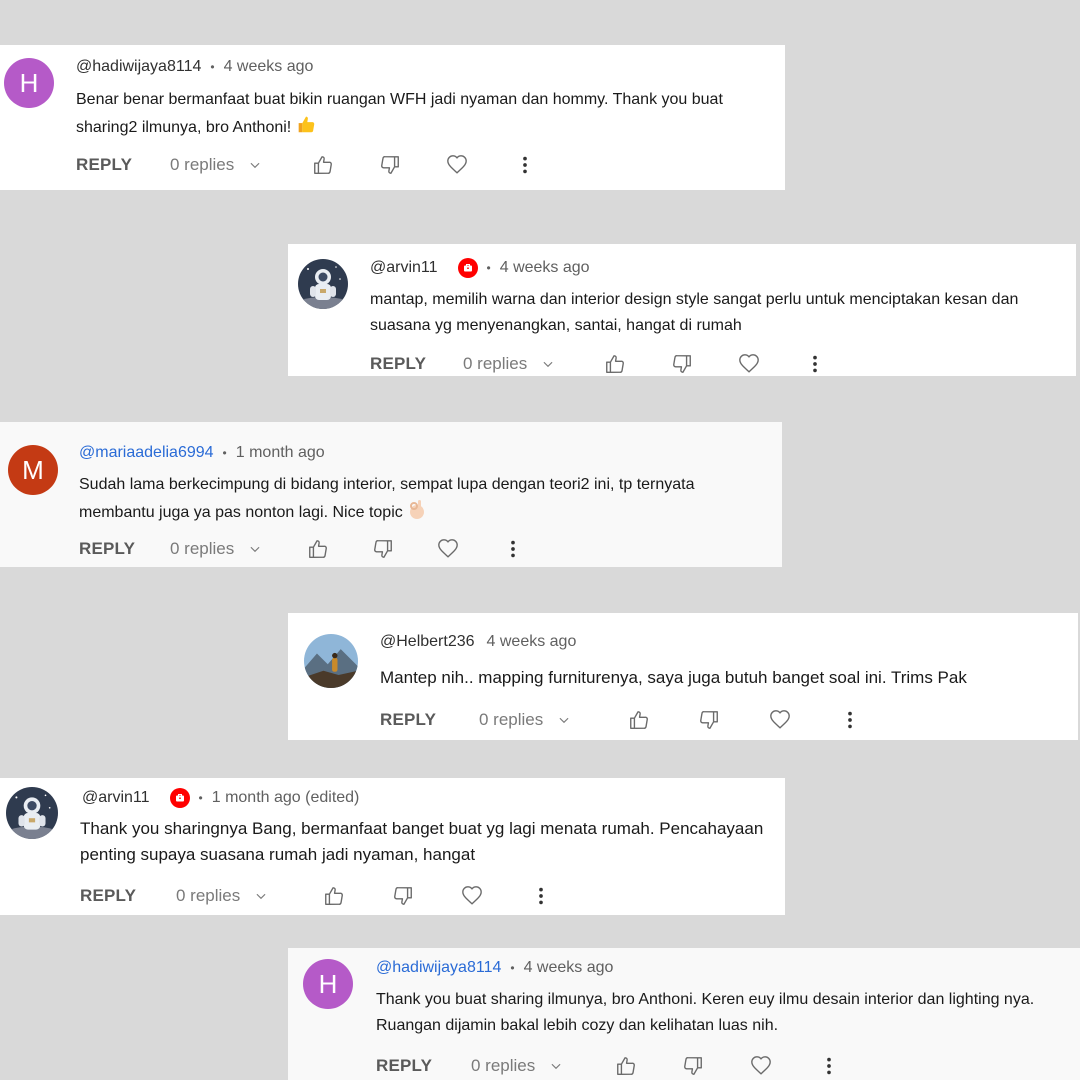 The width and height of the screenshot is (1080, 1080). Describe the element at coordinates (280, 453) in the screenshot. I see `comment-time: 1 month ago` at that location.